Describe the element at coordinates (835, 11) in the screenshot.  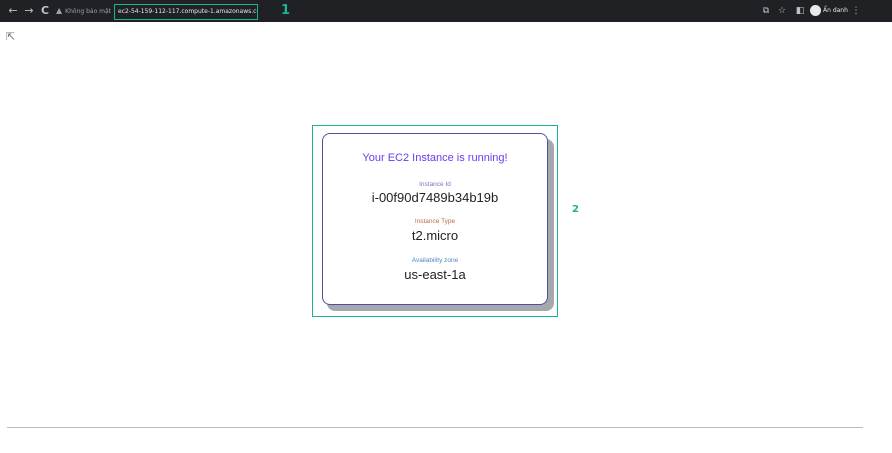
I see `profile-label: Ẩn danh` at that location.